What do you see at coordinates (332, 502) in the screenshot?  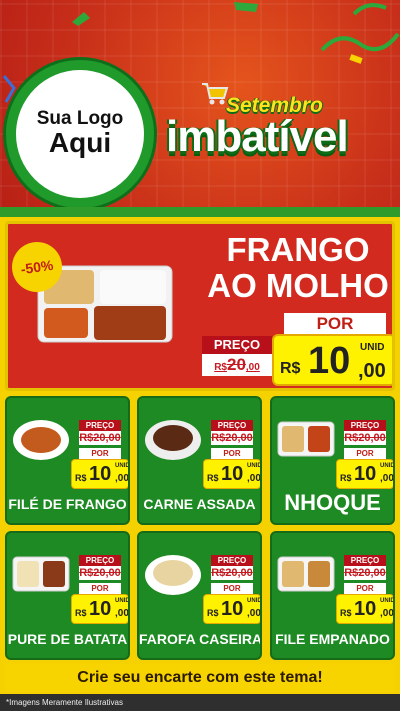 I see `product-name: NHOQUE` at bounding box center [332, 502].